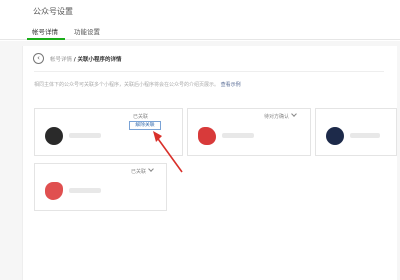 The width and height of the screenshot is (400, 280). What do you see at coordinates (99, 60) in the screenshot?
I see `breadcrumb-current: 关联小程序的详情` at bounding box center [99, 60].